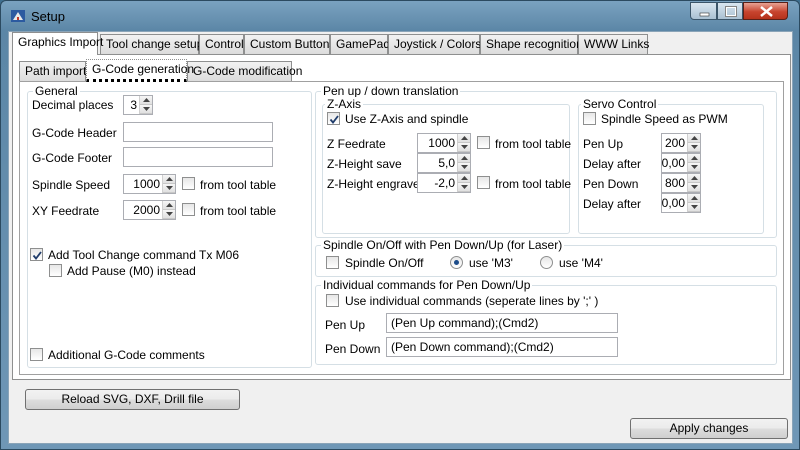 The image size is (800, 450). What do you see at coordinates (56, 71) in the screenshot?
I see `tab-label: Path import` at bounding box center [56, 71].